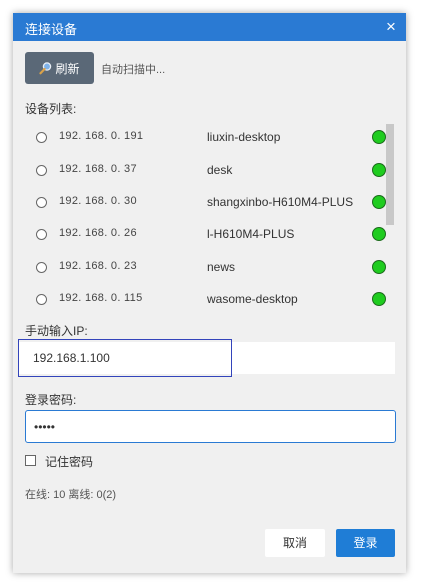 The height and width of the screenshot is (582, 424). I want to click on device-row: 192. 168. 0. 30 shangxinbo-H610M4-PLUS, so click(210, 204).